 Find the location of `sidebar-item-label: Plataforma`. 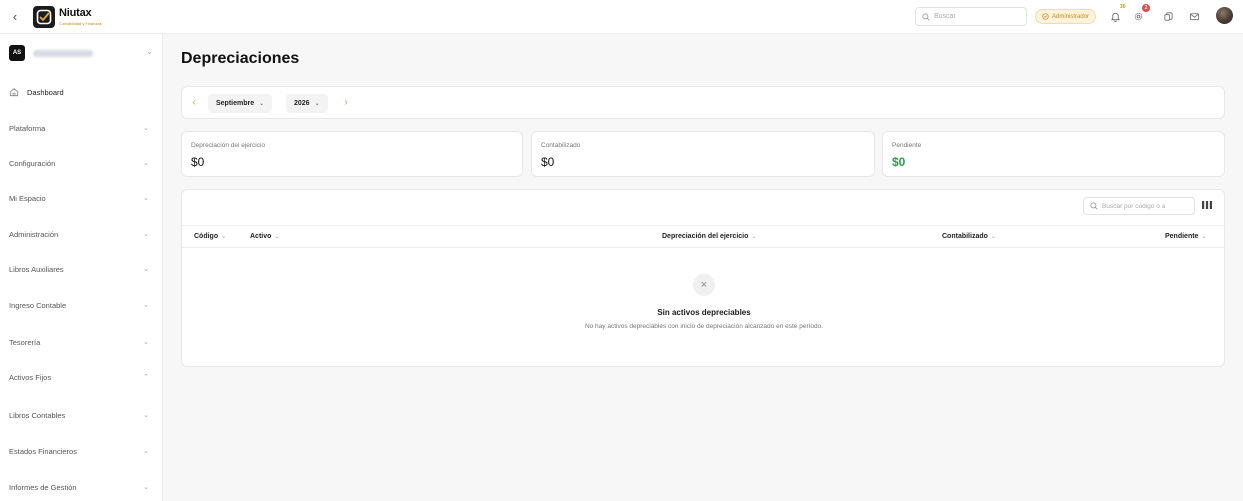

sidebar-item-label: Plataforma is located at coordinates (27, 128).